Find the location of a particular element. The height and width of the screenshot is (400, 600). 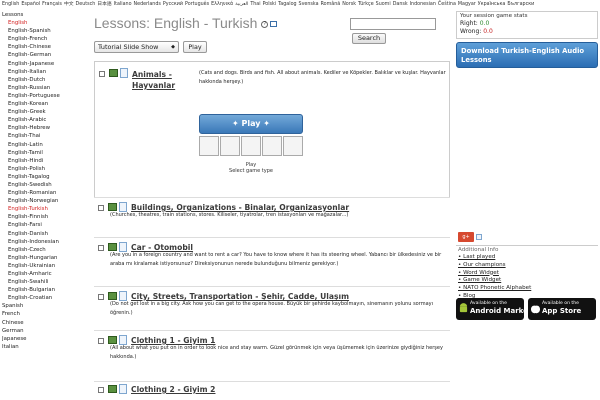

sidebar-item: Japanese is located at coordinates (45, 339).